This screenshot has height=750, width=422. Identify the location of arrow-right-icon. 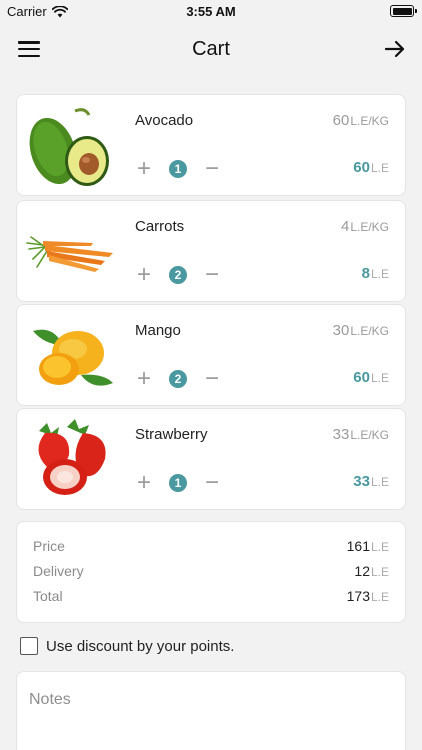
(395, 49).